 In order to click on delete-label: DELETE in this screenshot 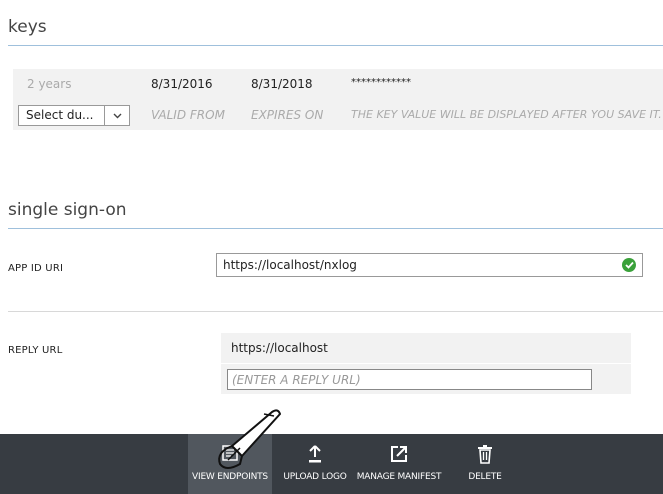, I will do `click(485, 477)`.